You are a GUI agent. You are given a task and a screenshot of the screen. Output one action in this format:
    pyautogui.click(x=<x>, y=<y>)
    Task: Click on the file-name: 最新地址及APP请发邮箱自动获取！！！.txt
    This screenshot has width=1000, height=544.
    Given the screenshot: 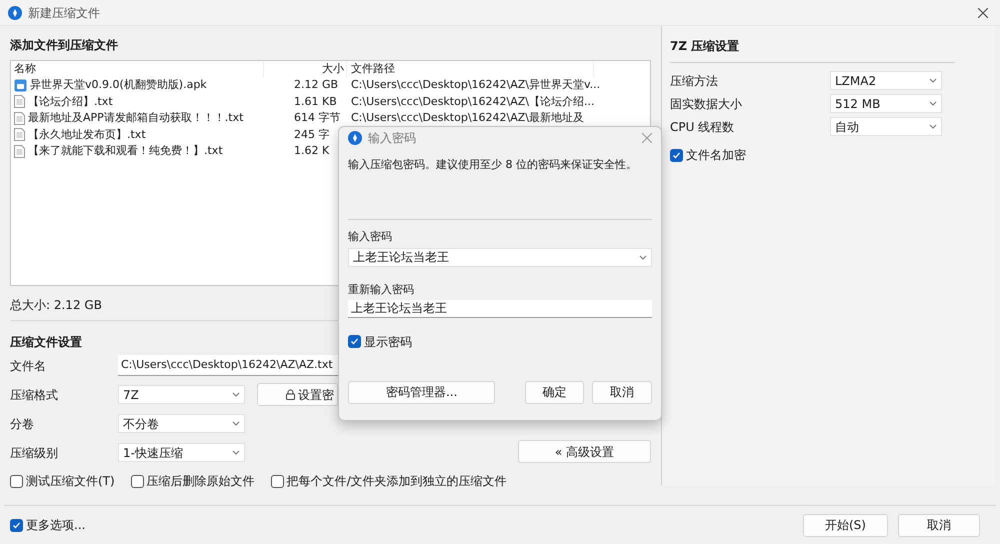 What is the action you would take?
    pyautogui.click(x=136, y=118)
    